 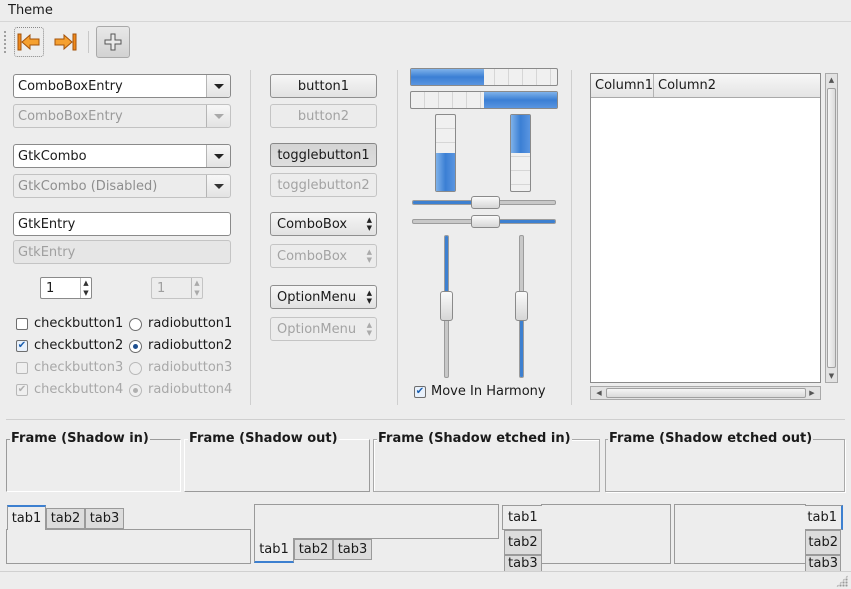 What do you see at coordinates (523, 542) in the screenshot?
I see `notebook-left-tab2: tab2` at bounding box center [523, 542].